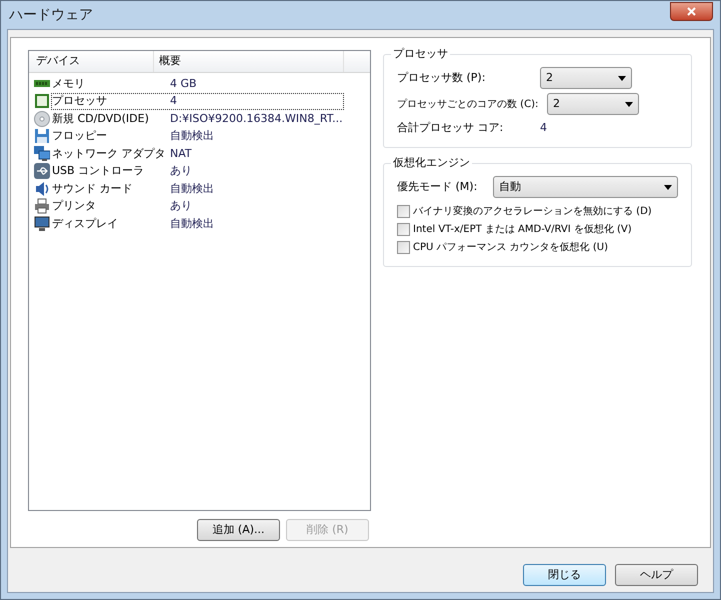 This screenshot has width=721, height=600. What do you see at coordinates (197, 101) in the screenshot?
I see `device-row: プロセッサ 4` at bounding box center [197, 101].